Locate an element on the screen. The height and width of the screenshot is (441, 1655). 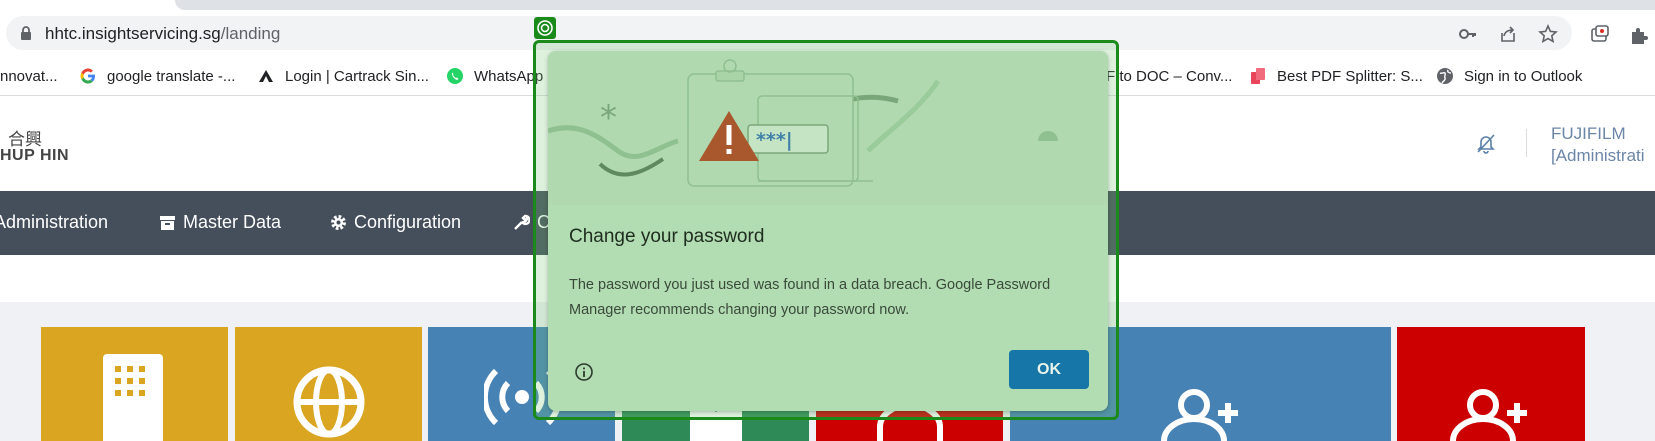
url-host: hhtc.insightservicing.sg is located at coordinates (133, 33).